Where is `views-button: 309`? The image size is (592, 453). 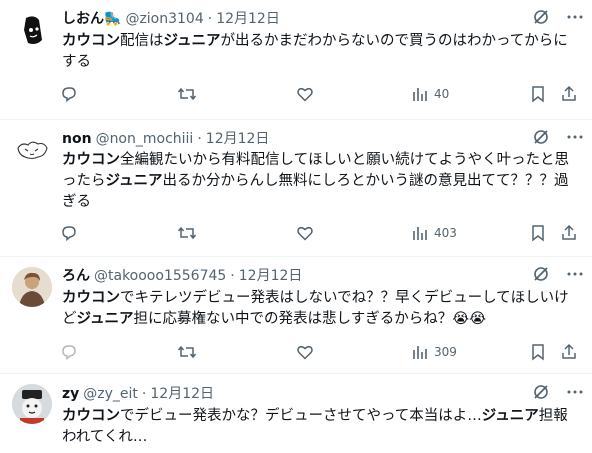
views-button: 309 is located at coordinates (434, 352).